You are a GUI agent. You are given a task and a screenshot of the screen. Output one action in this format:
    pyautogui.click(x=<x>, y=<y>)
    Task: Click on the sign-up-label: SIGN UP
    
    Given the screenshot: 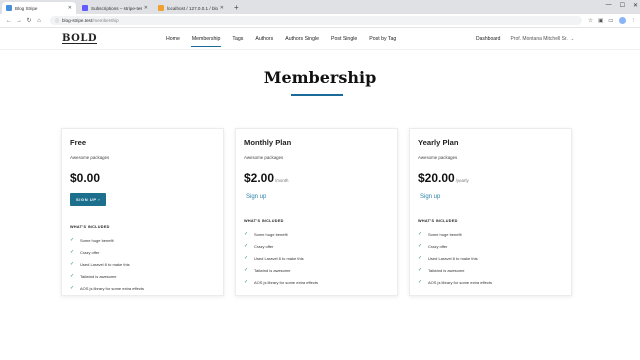 What is the action you would take?
    pyautogui.click(x=86, y=199)
    